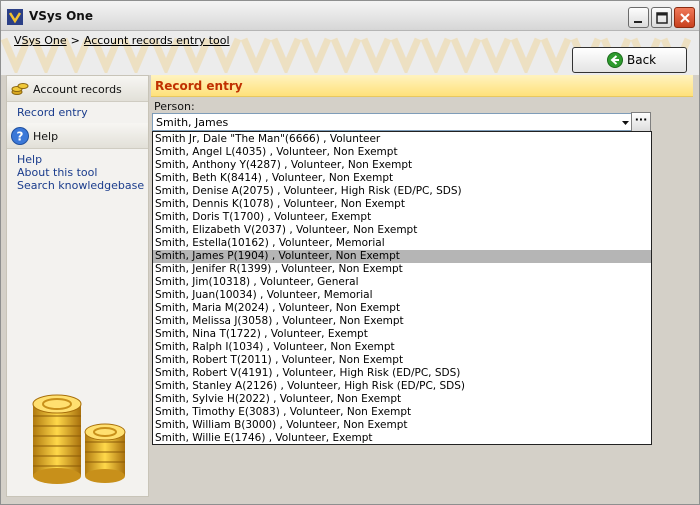 Image resolution: width=700 pixels, height=505 pixels. I want to click on back-button-label: Back, so click(642, 60).